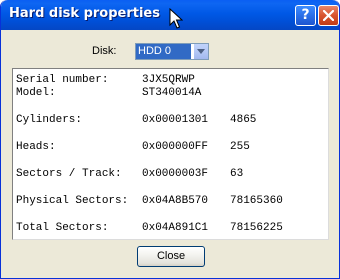  Describe the element at coordinates (175, 174) in the screenshot. I see `sectors-per-track-hex-value: 0x0000003F` at that location.